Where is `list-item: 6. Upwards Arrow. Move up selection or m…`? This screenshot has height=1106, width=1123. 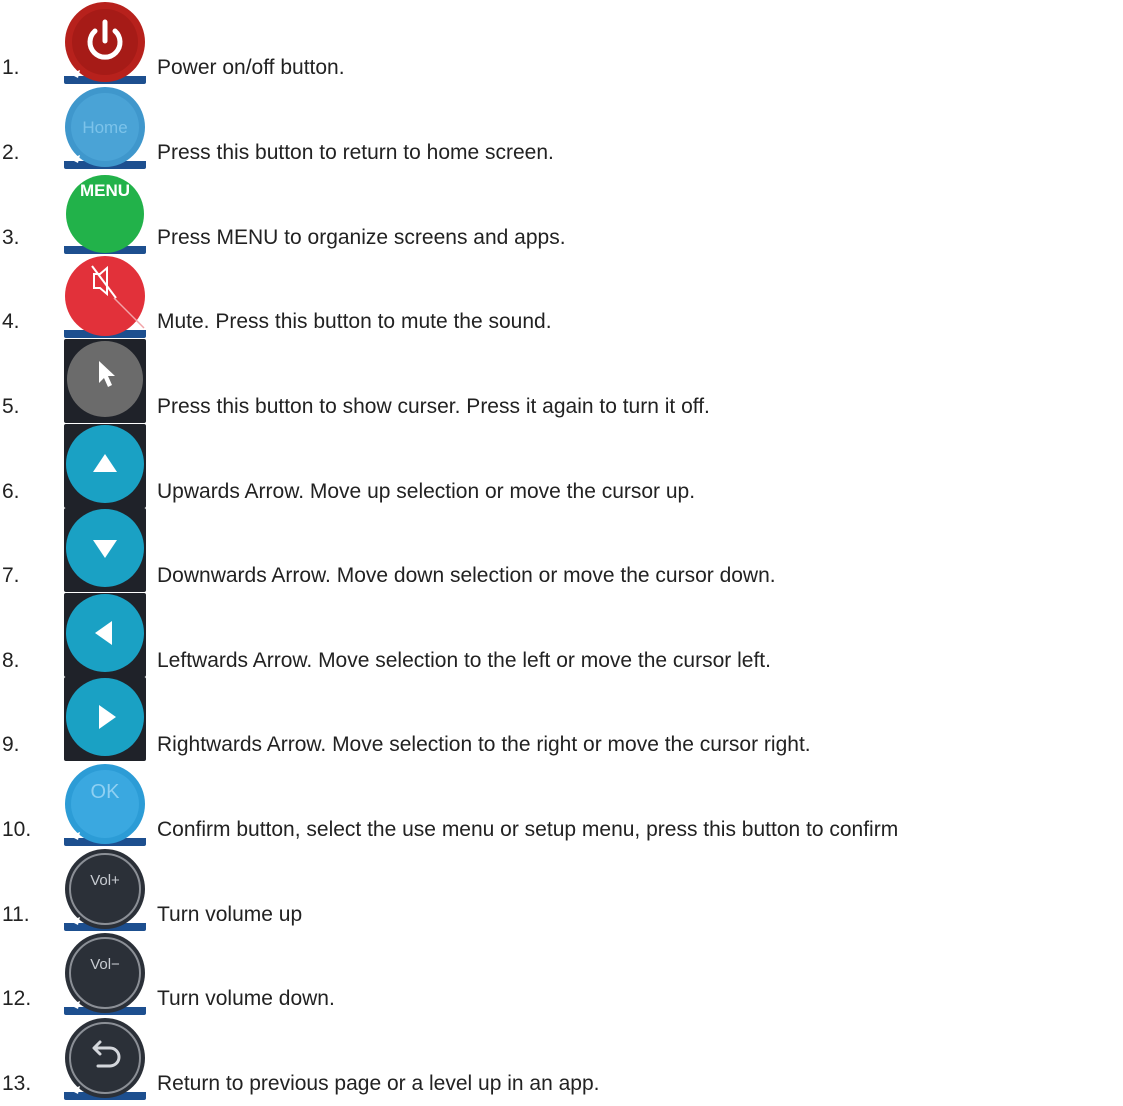
list-item: 6. Upwards Arrow. Move up selection or m… is located at coordinates (561, 466).